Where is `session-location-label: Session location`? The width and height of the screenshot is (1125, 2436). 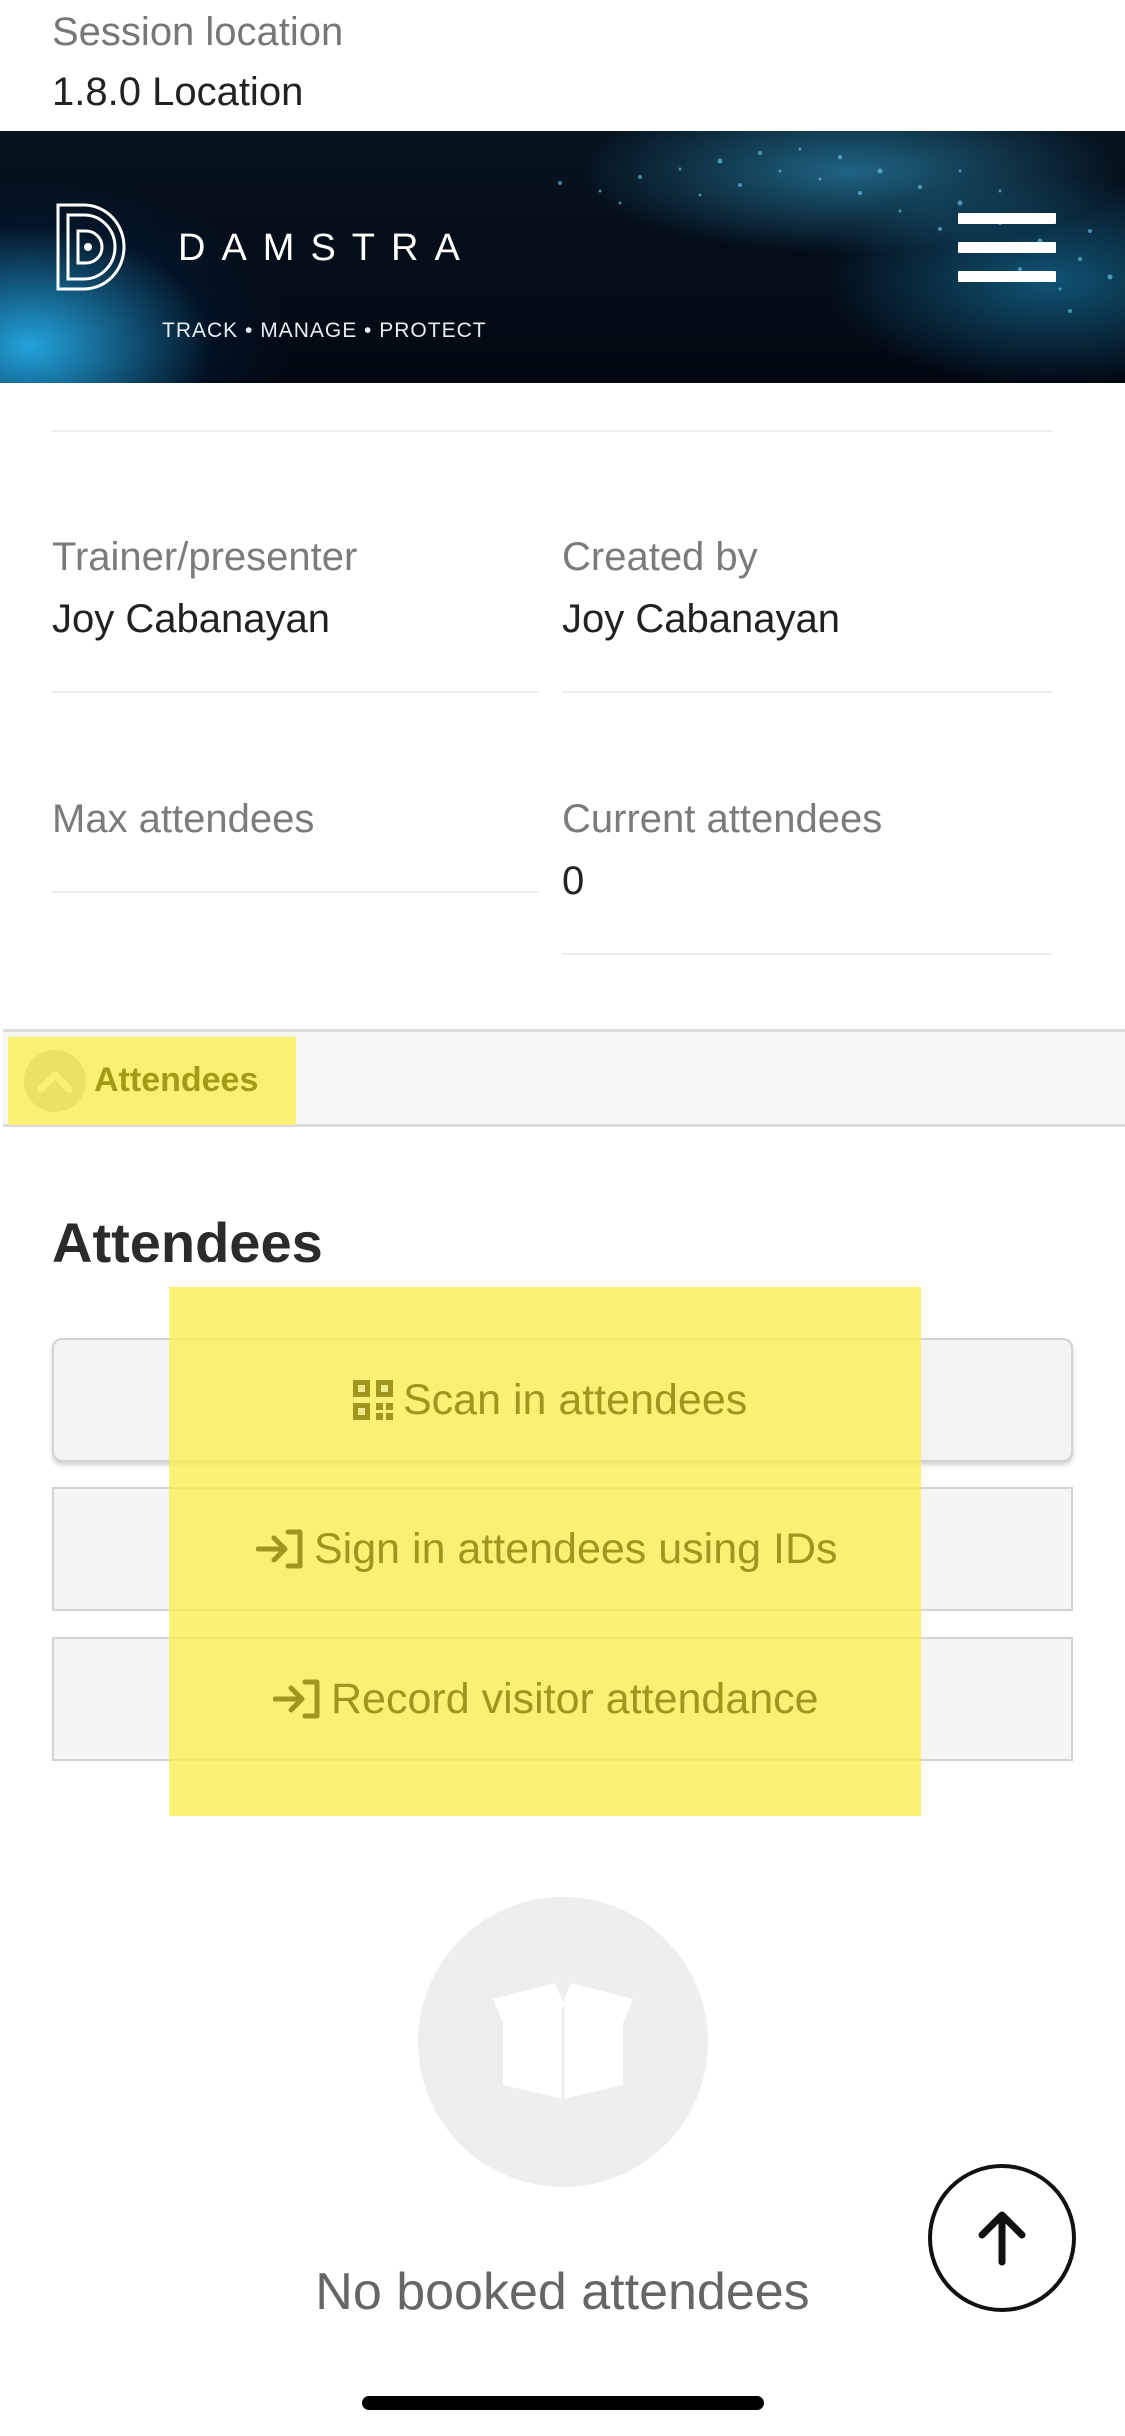
session-location-label: Session location is located at coordinates (198, 32).